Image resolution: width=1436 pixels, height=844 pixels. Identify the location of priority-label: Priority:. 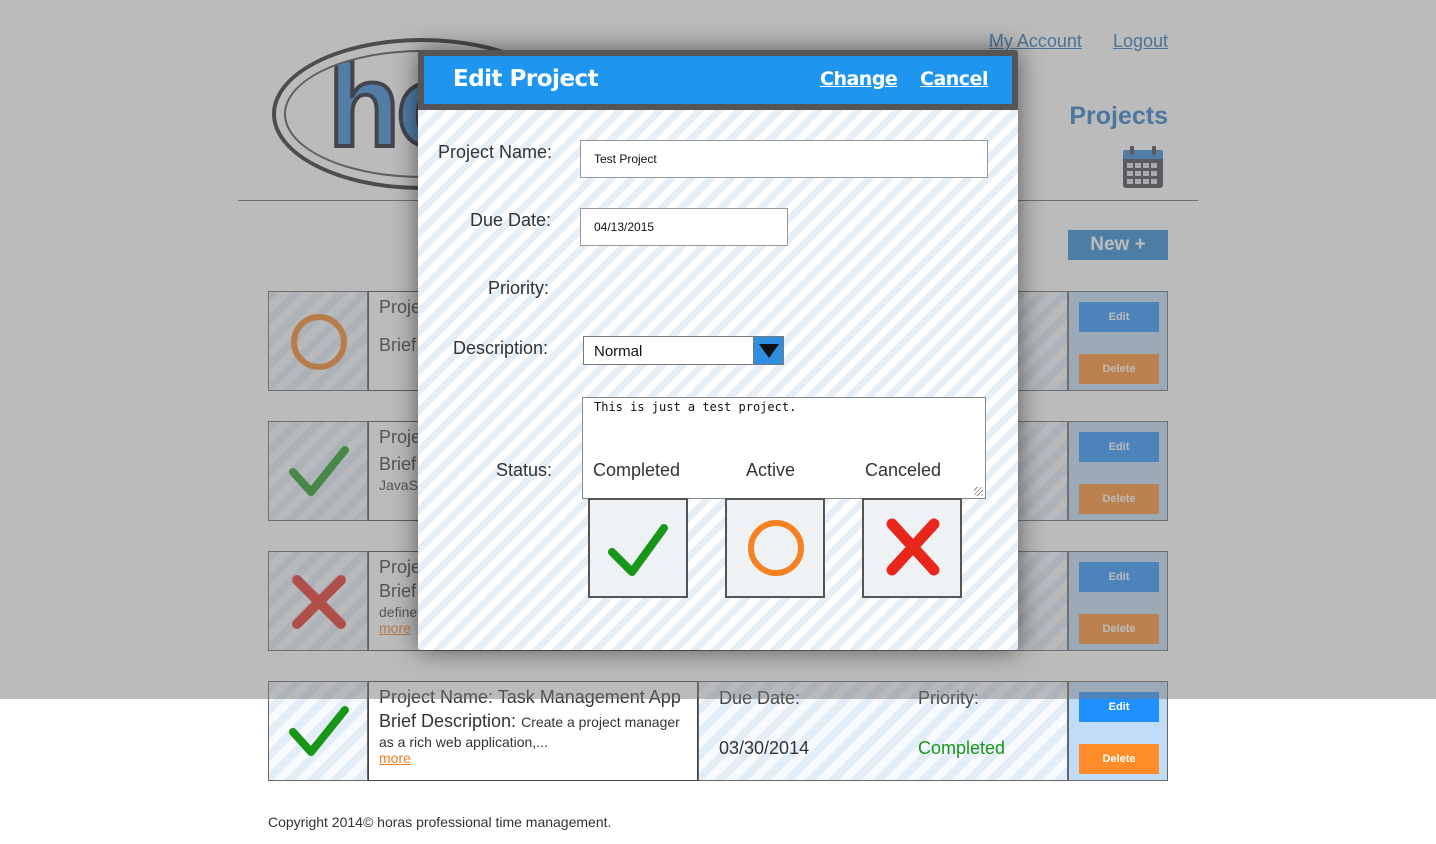
(519, 288).